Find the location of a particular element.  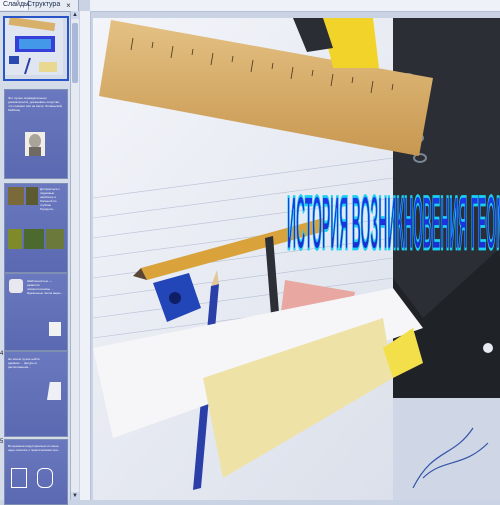

vertical-ruler is located at coordinates (85, 255).